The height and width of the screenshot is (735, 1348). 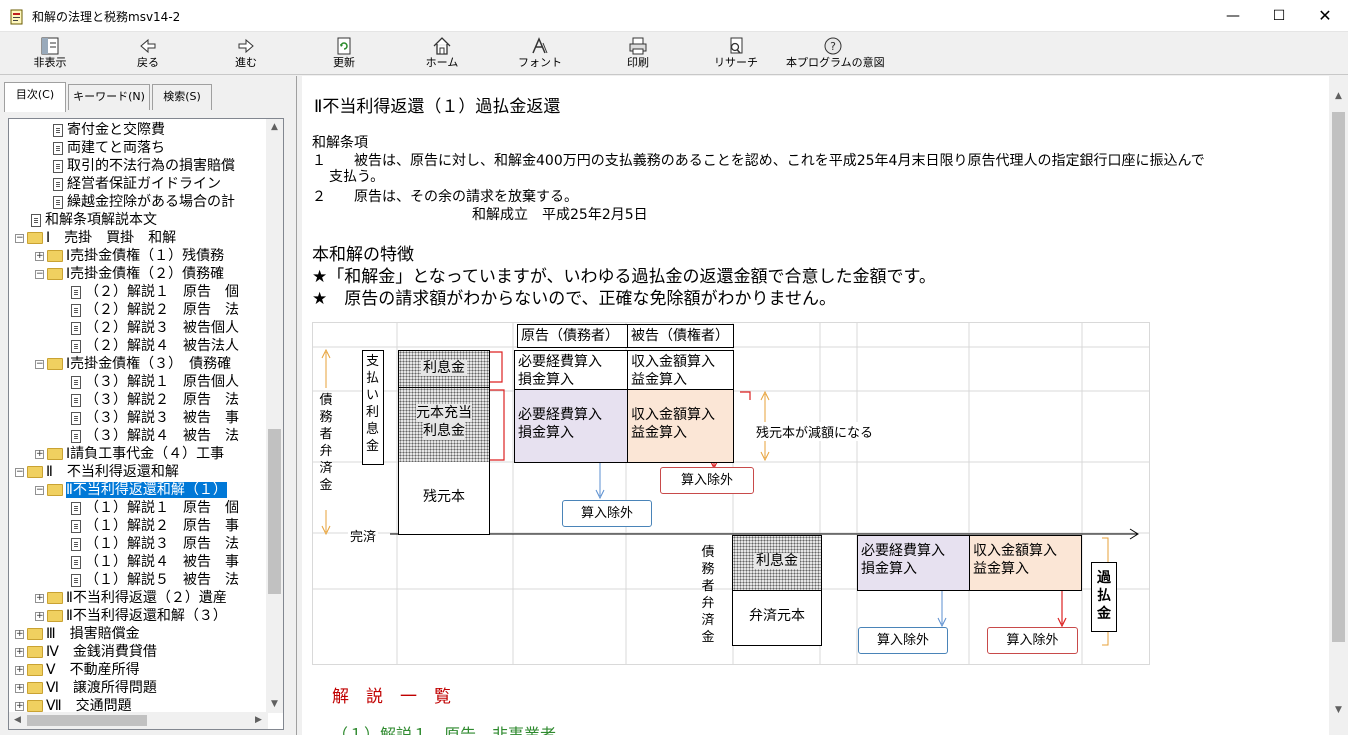 I want to click on tree-item: （１）解説２ 原告 事, so click(x=155, y=526).